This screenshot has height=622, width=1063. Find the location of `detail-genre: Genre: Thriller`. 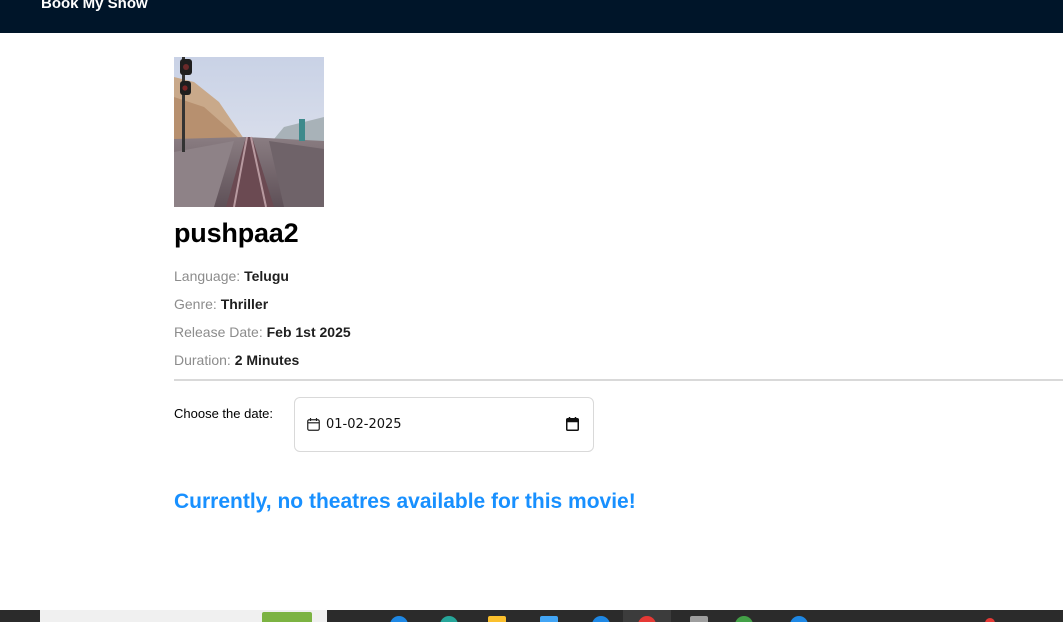

detail-genre: Genre: Thriller is located at coordinates (618, 304).